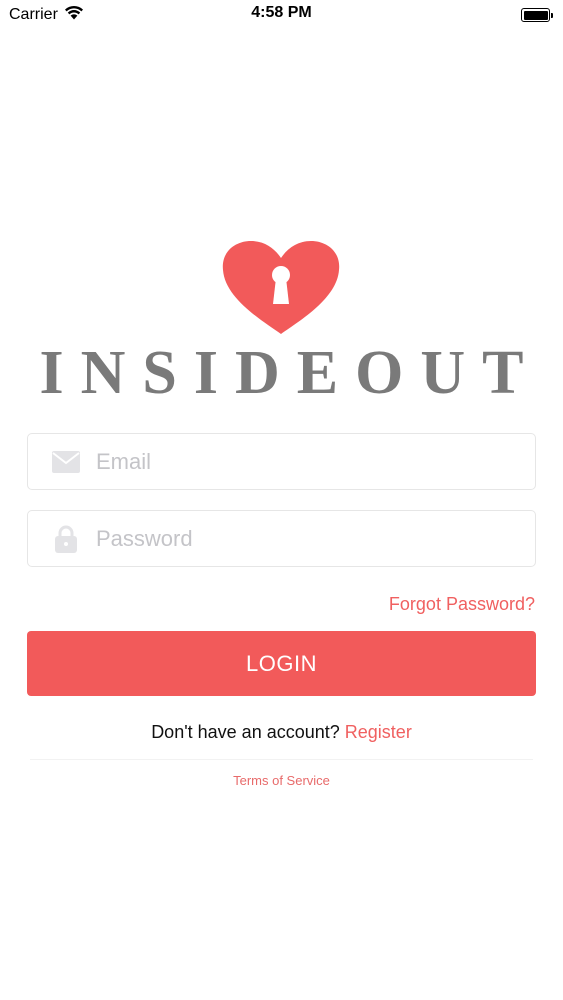  Describe the element at coordinates (281, 780) in the screenshot. I see `terms-of-service-link: Terms of Service` at that location.